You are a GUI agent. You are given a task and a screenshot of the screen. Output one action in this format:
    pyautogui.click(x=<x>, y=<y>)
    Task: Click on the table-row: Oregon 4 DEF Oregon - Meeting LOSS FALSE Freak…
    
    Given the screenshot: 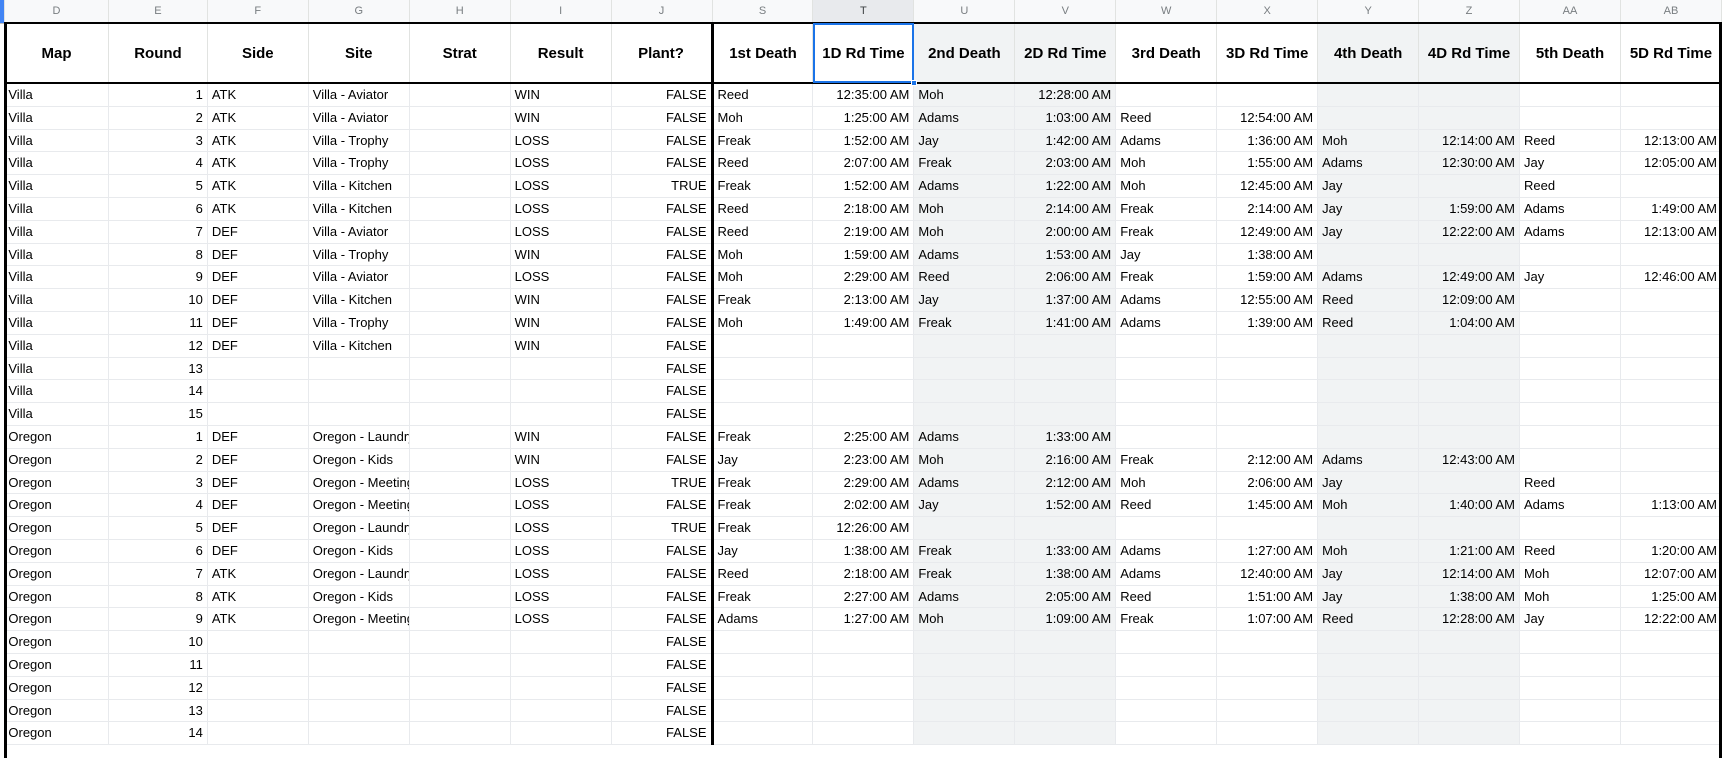 What is the action you would take?
    pyautogui.click(x=861, y=505)
    